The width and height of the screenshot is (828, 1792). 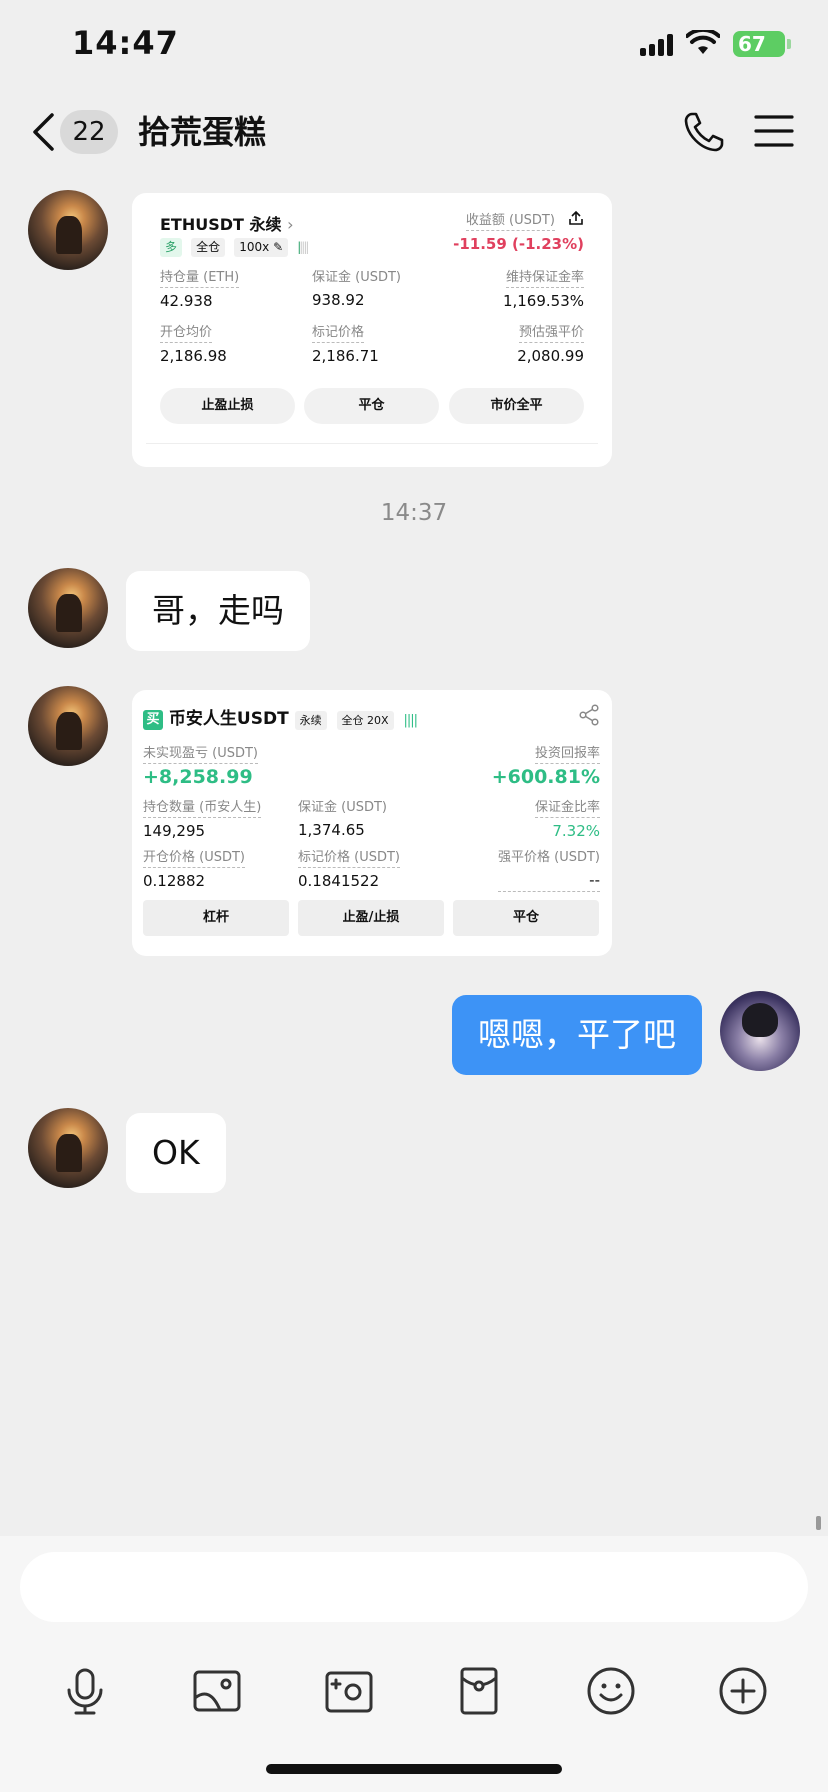 What do you see at coordinates (310, 720) in the screenshot?
I see `contract-type-tag: 永续` at bounding box center [310, 720].